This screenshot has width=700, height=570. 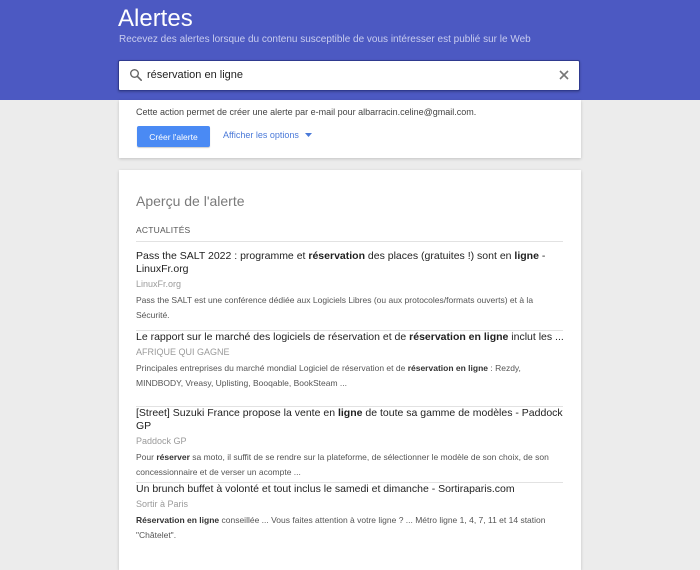 What do you see at coordinates (190, 201) in the screenshot?
I see `preview-title: Aperçu de l'alerte` at bounding box center [190, 201].